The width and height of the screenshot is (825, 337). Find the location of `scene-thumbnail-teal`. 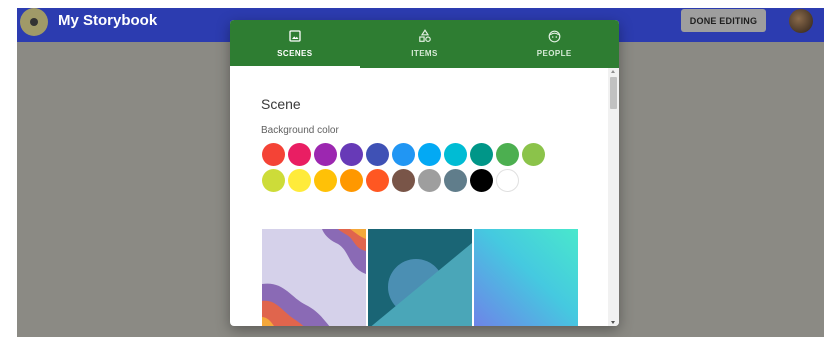

scene-thumbnail-teal is located at coordinates (420, 277).